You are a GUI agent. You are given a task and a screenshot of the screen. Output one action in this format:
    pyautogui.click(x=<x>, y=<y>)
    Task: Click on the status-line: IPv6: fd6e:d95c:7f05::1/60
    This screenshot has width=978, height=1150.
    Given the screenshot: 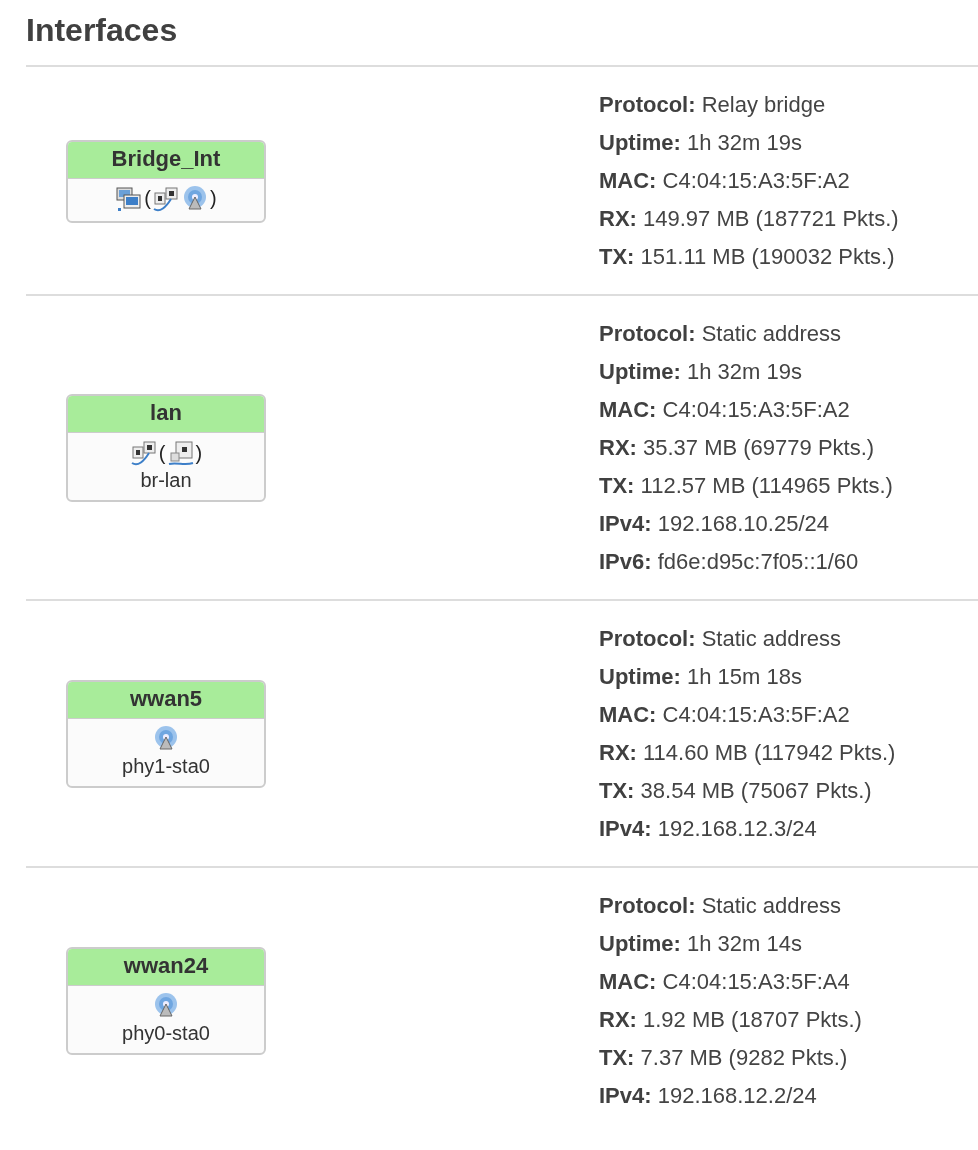 What is the action you would take?
    pyautogui.click(x=729, y=562)
    